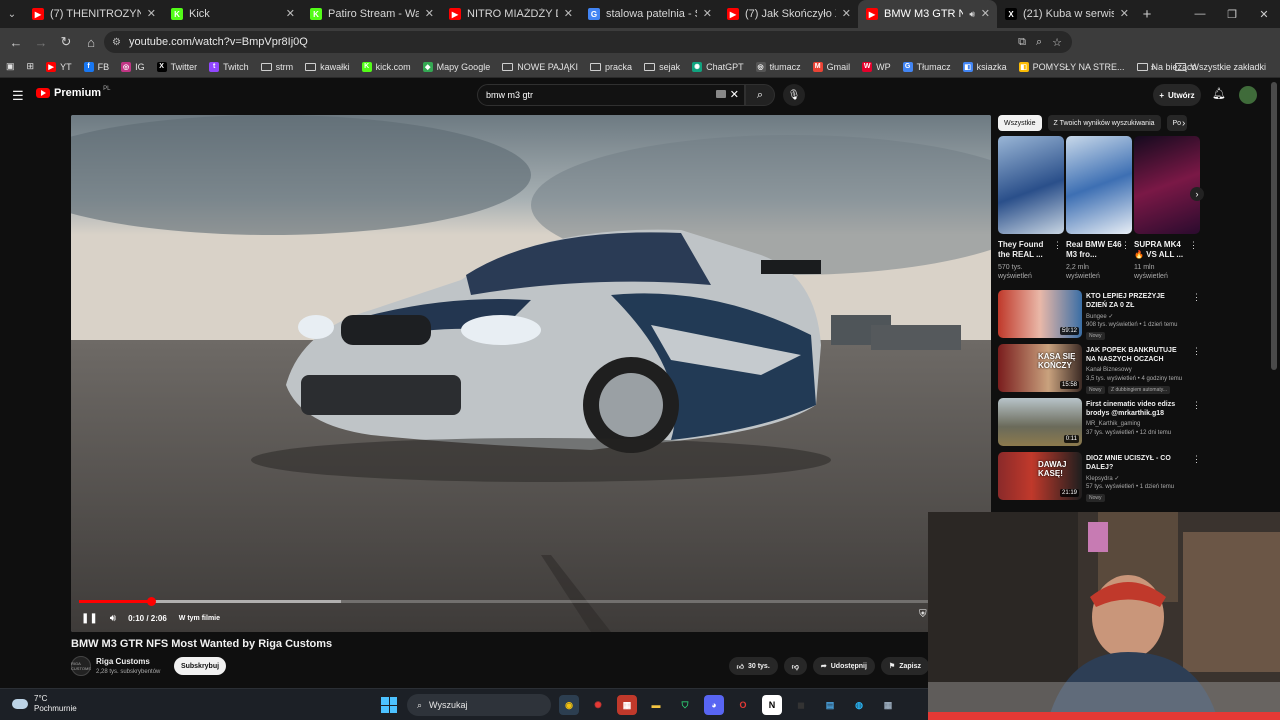 This screenshot has width=1280, height=720. Describe the element at coordinates (685, 705) in the screenshot. I see `vpn-taskbar-icon: ⛉` at that location.